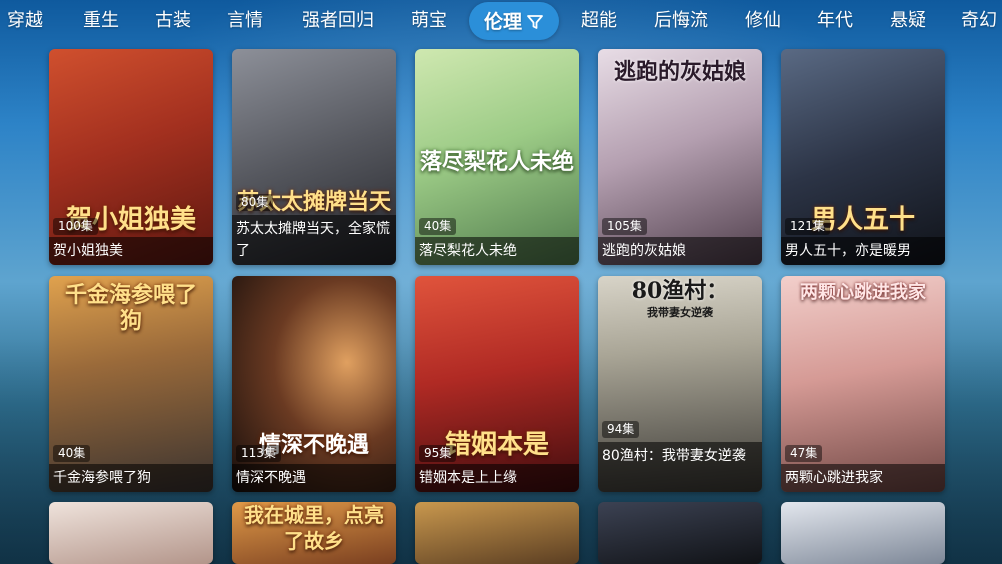  I want to click on filter-icon, so click(535, 22).